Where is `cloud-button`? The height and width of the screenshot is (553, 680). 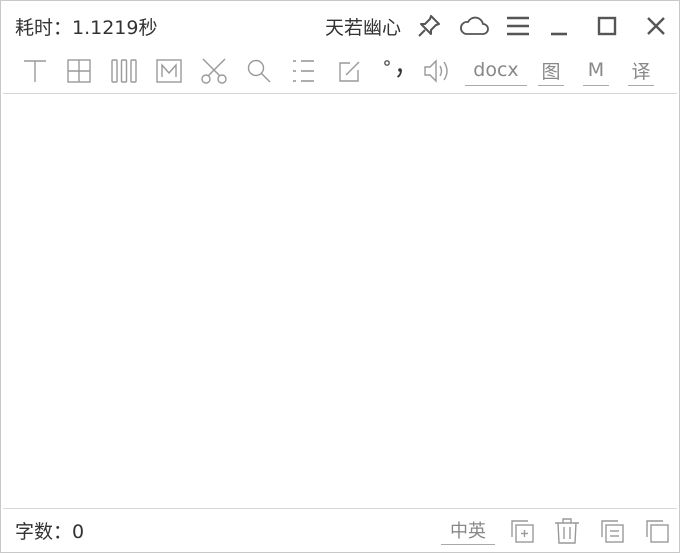
cloud-button is located at coordinates (474, 26).